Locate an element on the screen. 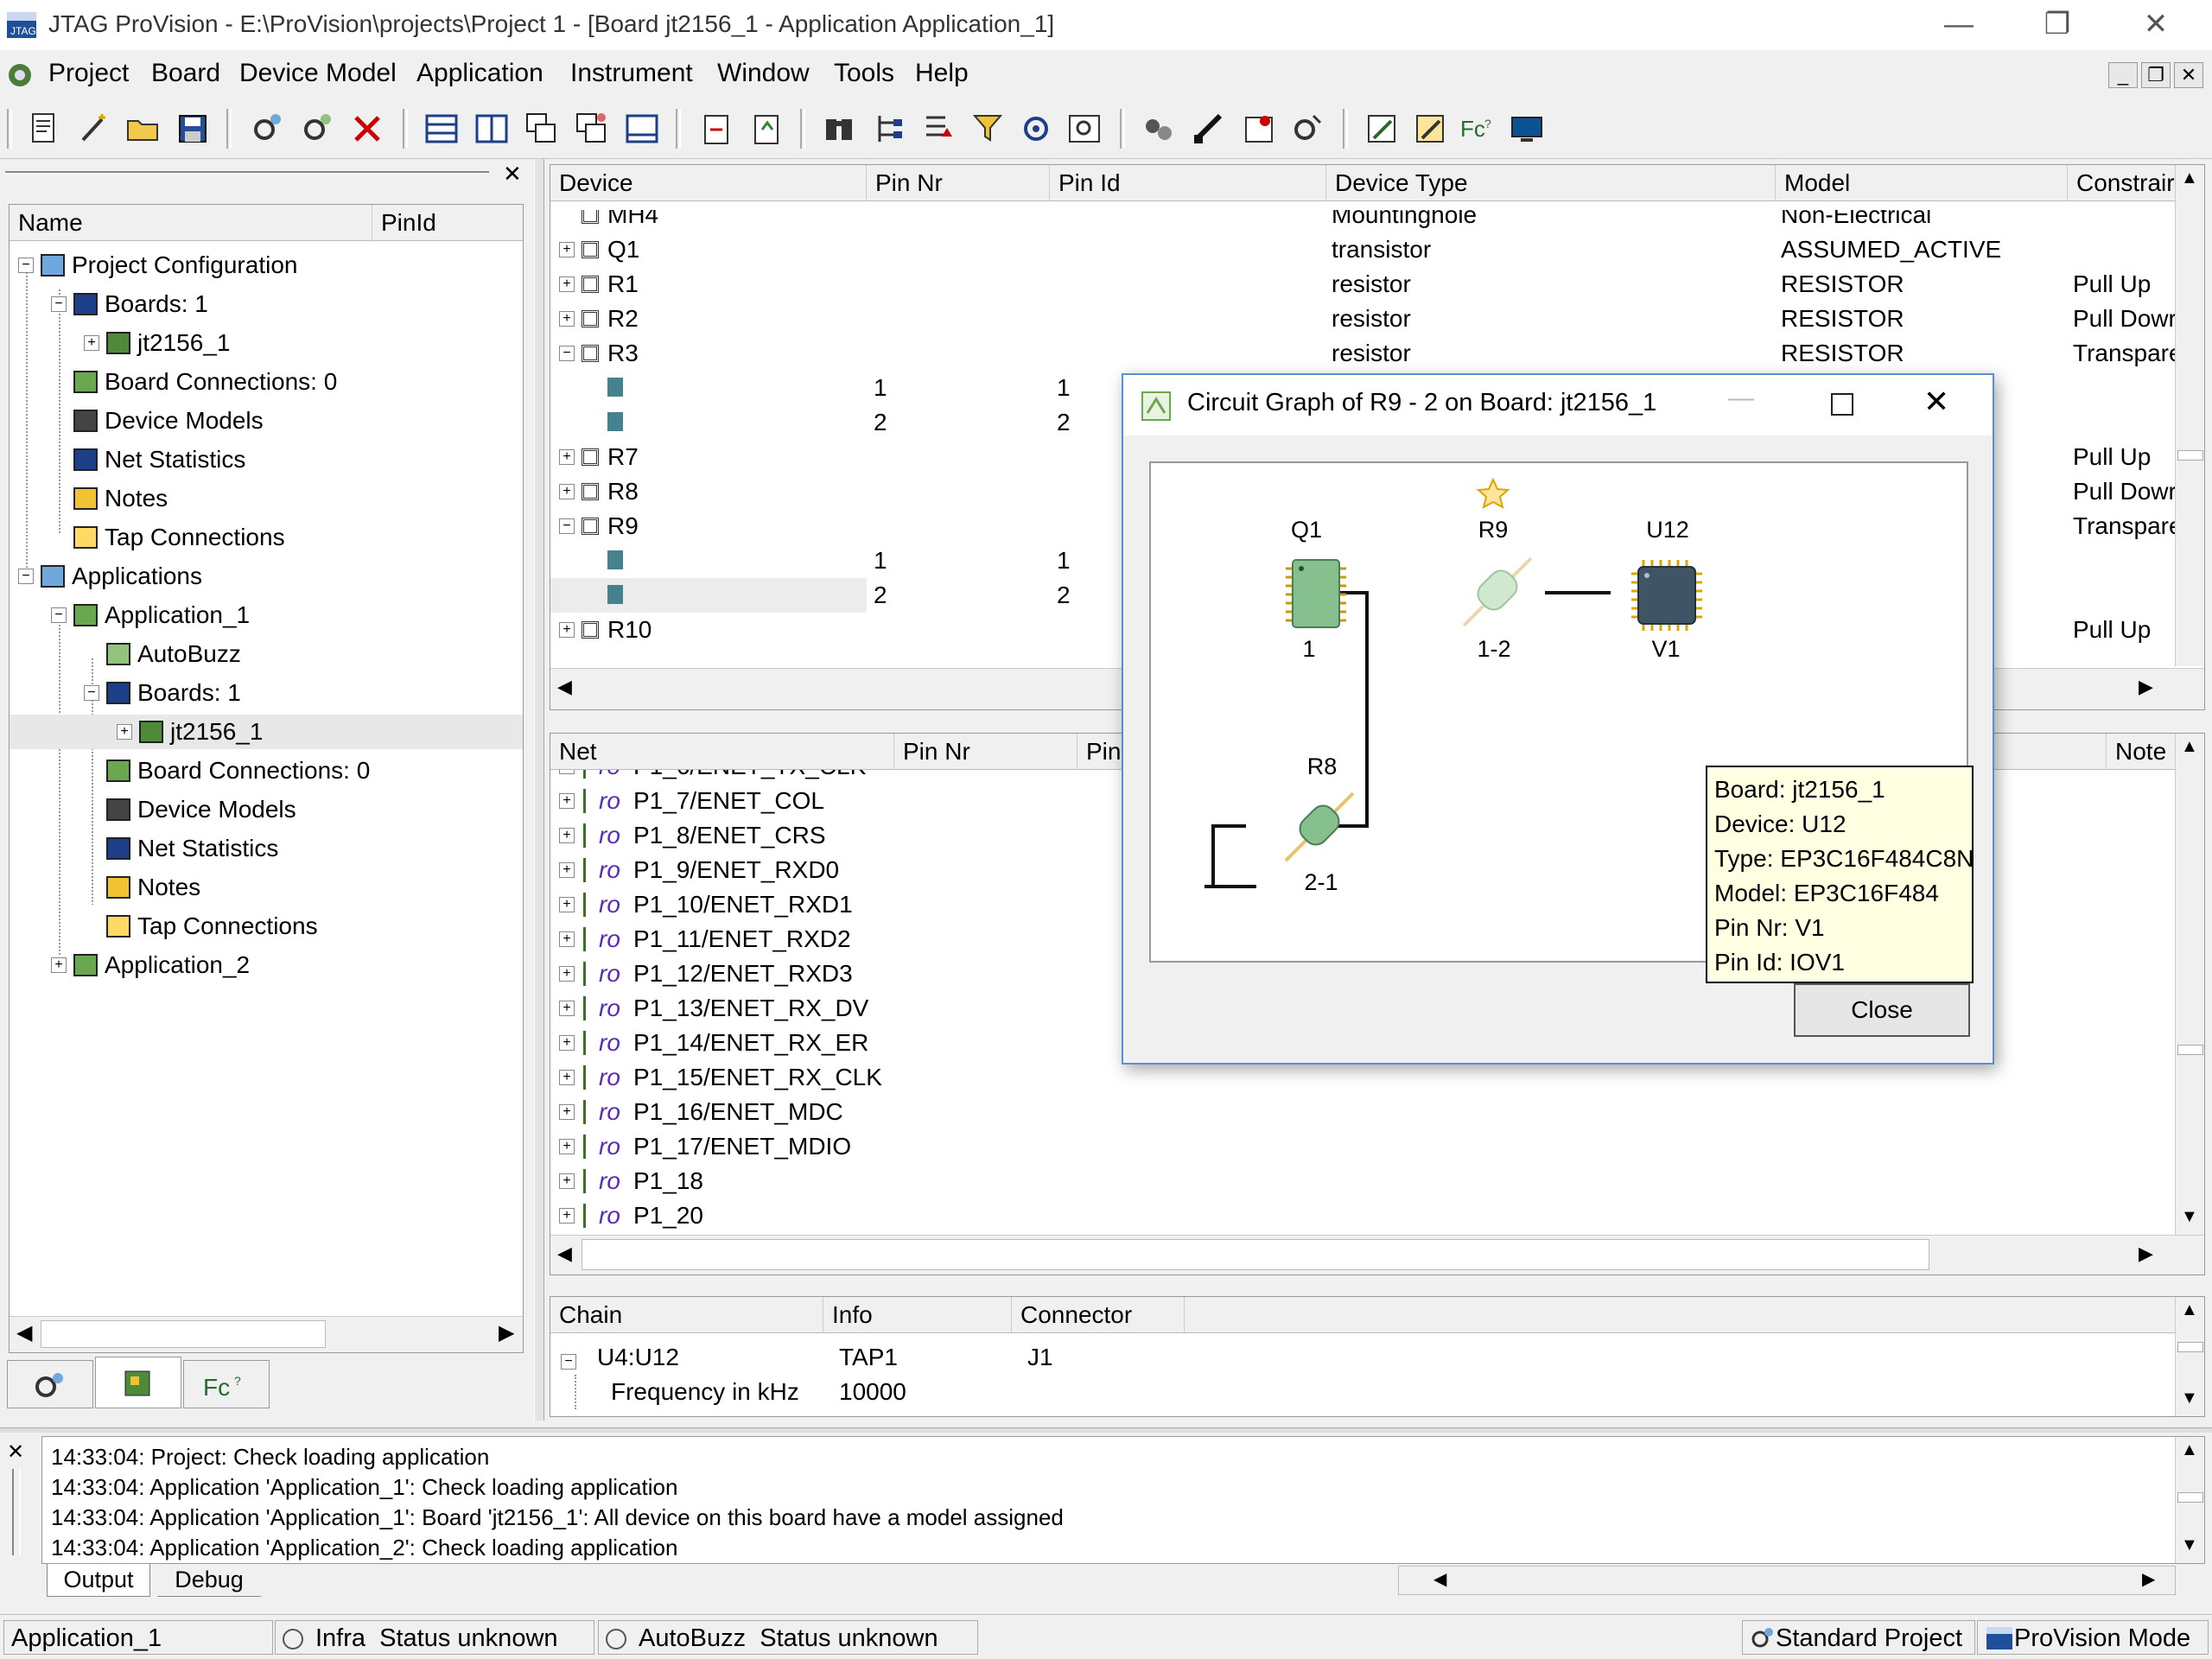 This screenshot has height=1659, width=2212. settings-add-icon is located at coordinates (317, 129).